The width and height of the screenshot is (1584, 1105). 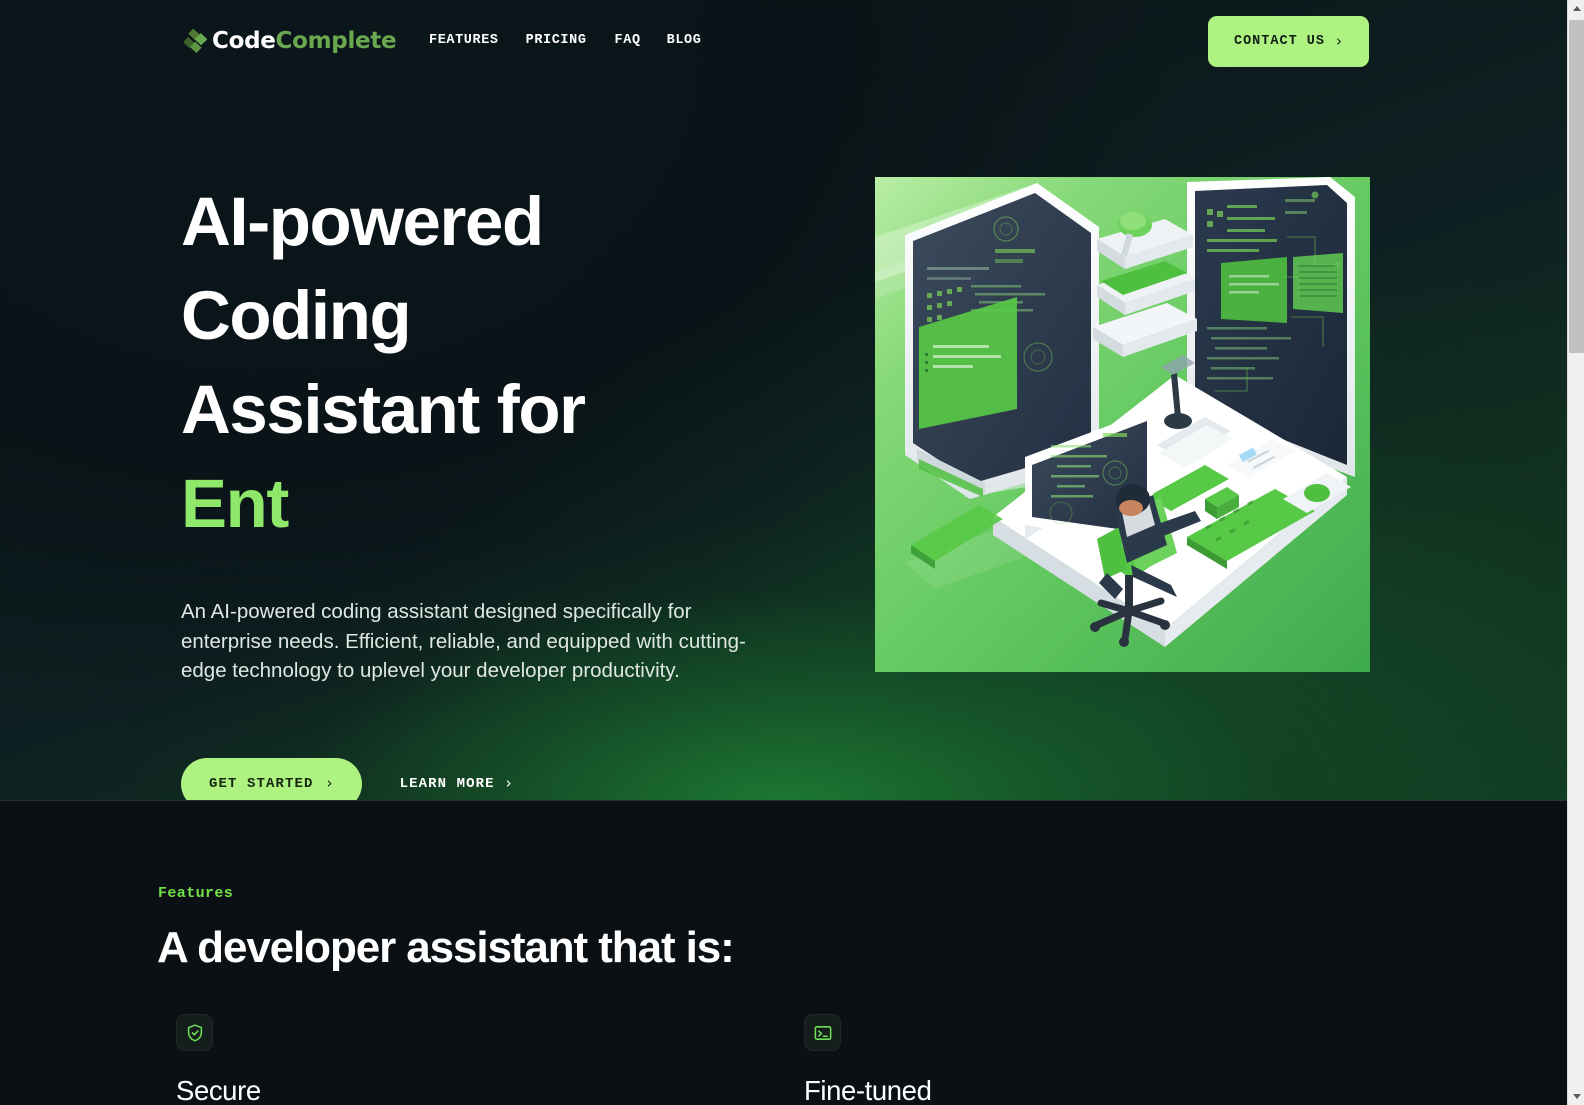 I want to click on feature-card-fine-tuned: Fine-tuned, so click(x=1118, y=1059).